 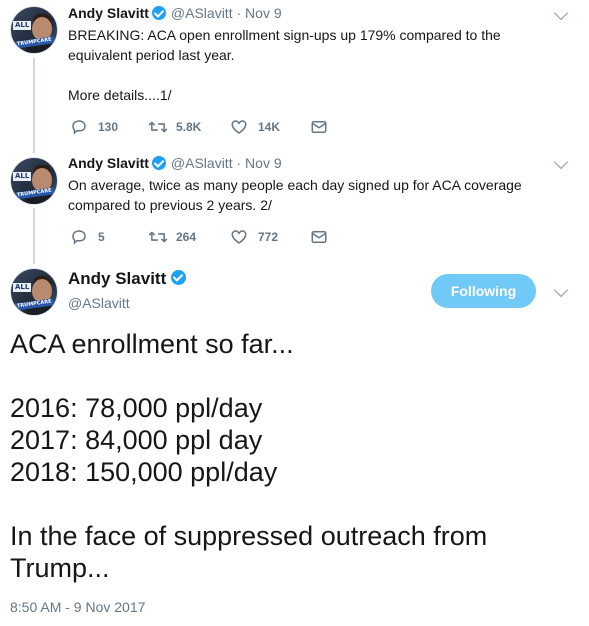 I want to click on like-count: 772, so click(x=268, y=237).